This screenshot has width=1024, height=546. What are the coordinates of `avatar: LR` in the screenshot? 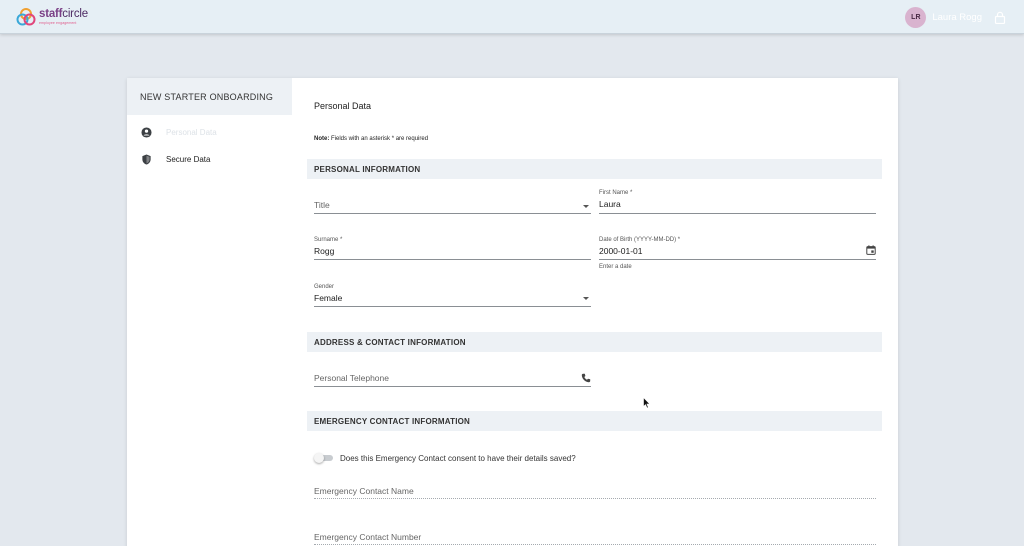 It's located at (916, 17).